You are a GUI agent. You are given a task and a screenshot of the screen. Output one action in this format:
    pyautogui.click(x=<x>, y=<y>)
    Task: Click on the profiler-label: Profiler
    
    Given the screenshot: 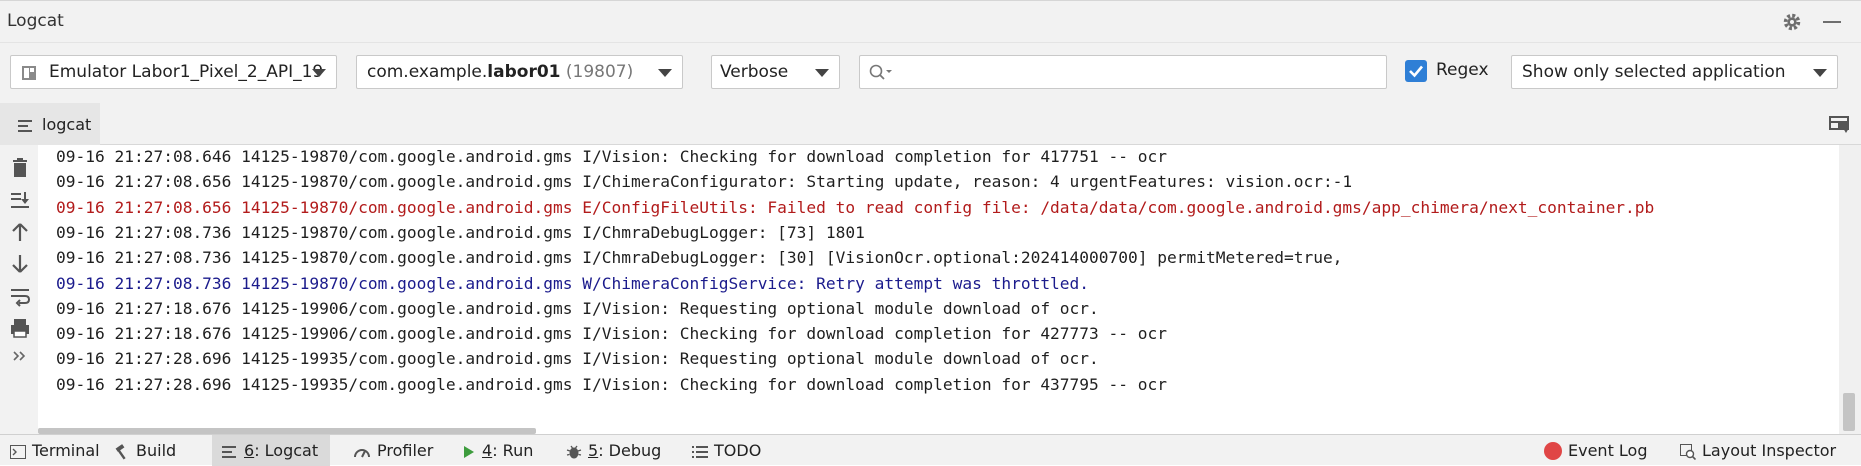 What is the action you would take?
    pyautogui.click(x=405, y=450)
    